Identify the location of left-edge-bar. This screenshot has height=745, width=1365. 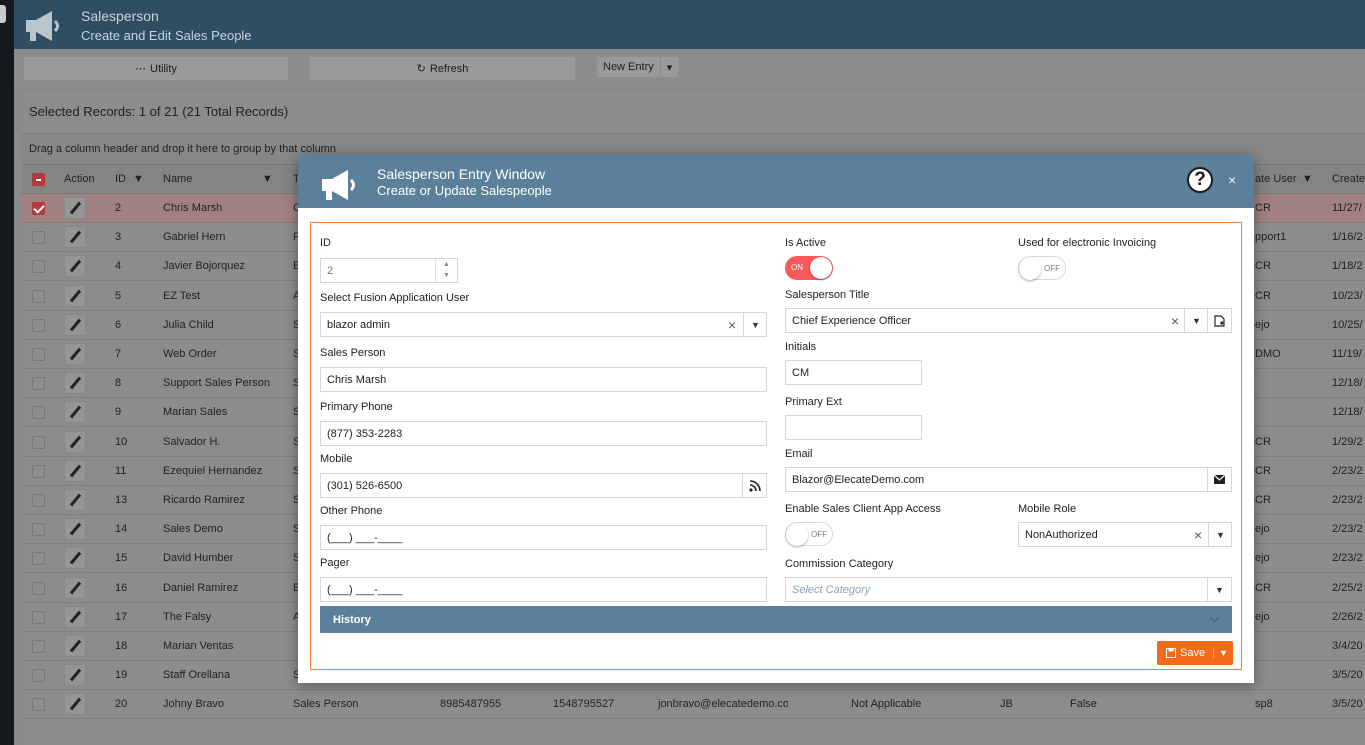
(7, 372).